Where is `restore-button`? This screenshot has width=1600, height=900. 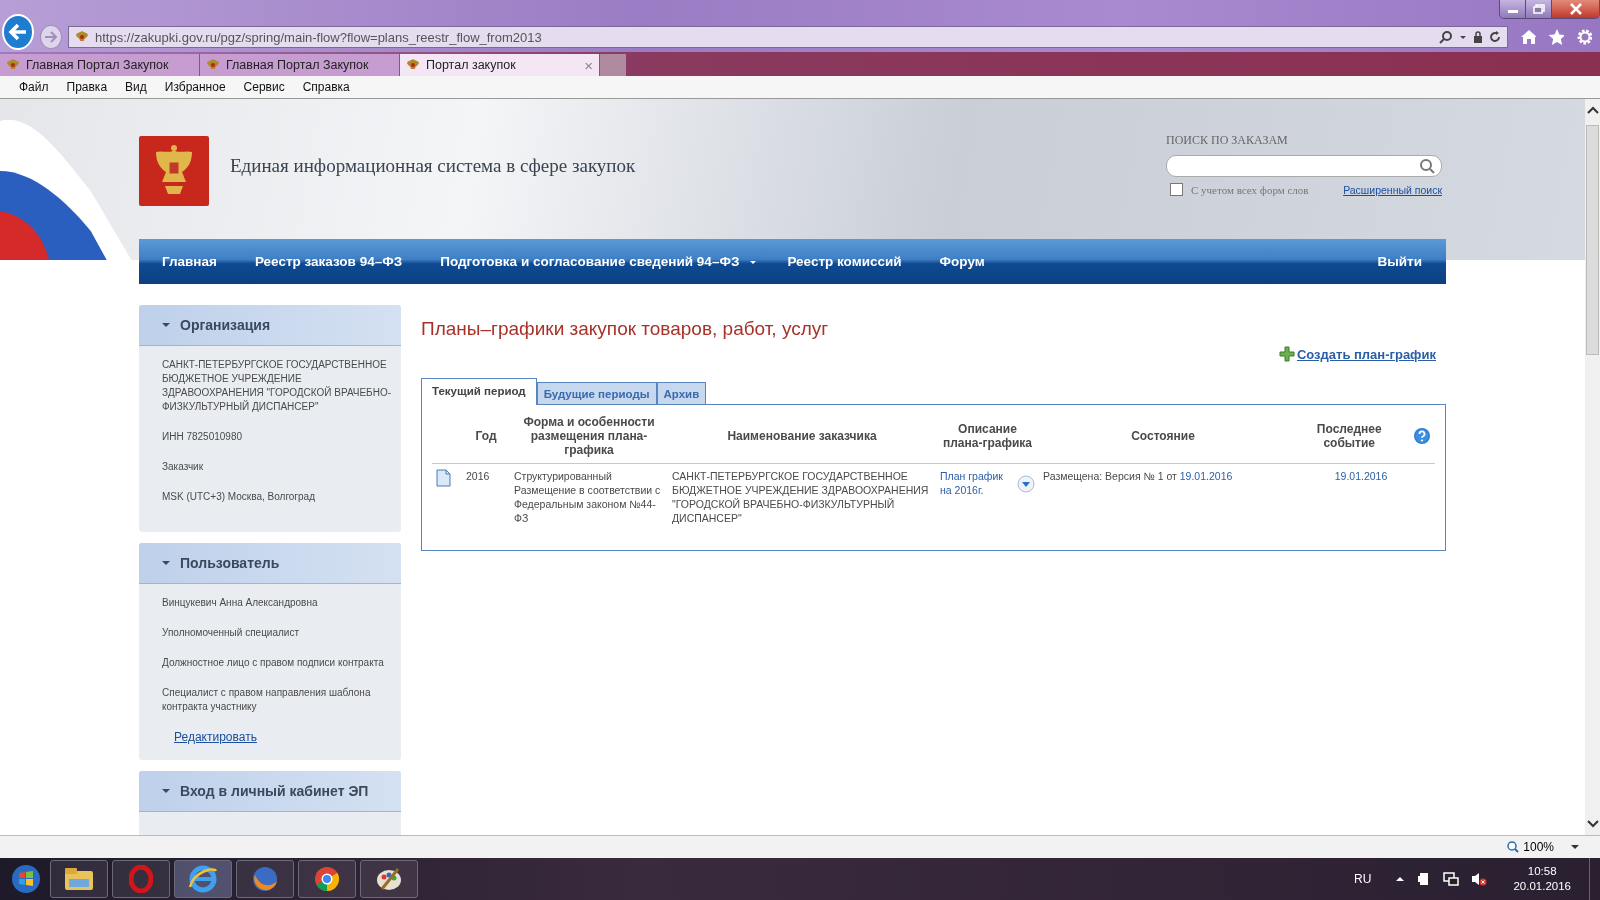
restore-button is located at coordinates (1539, 9).